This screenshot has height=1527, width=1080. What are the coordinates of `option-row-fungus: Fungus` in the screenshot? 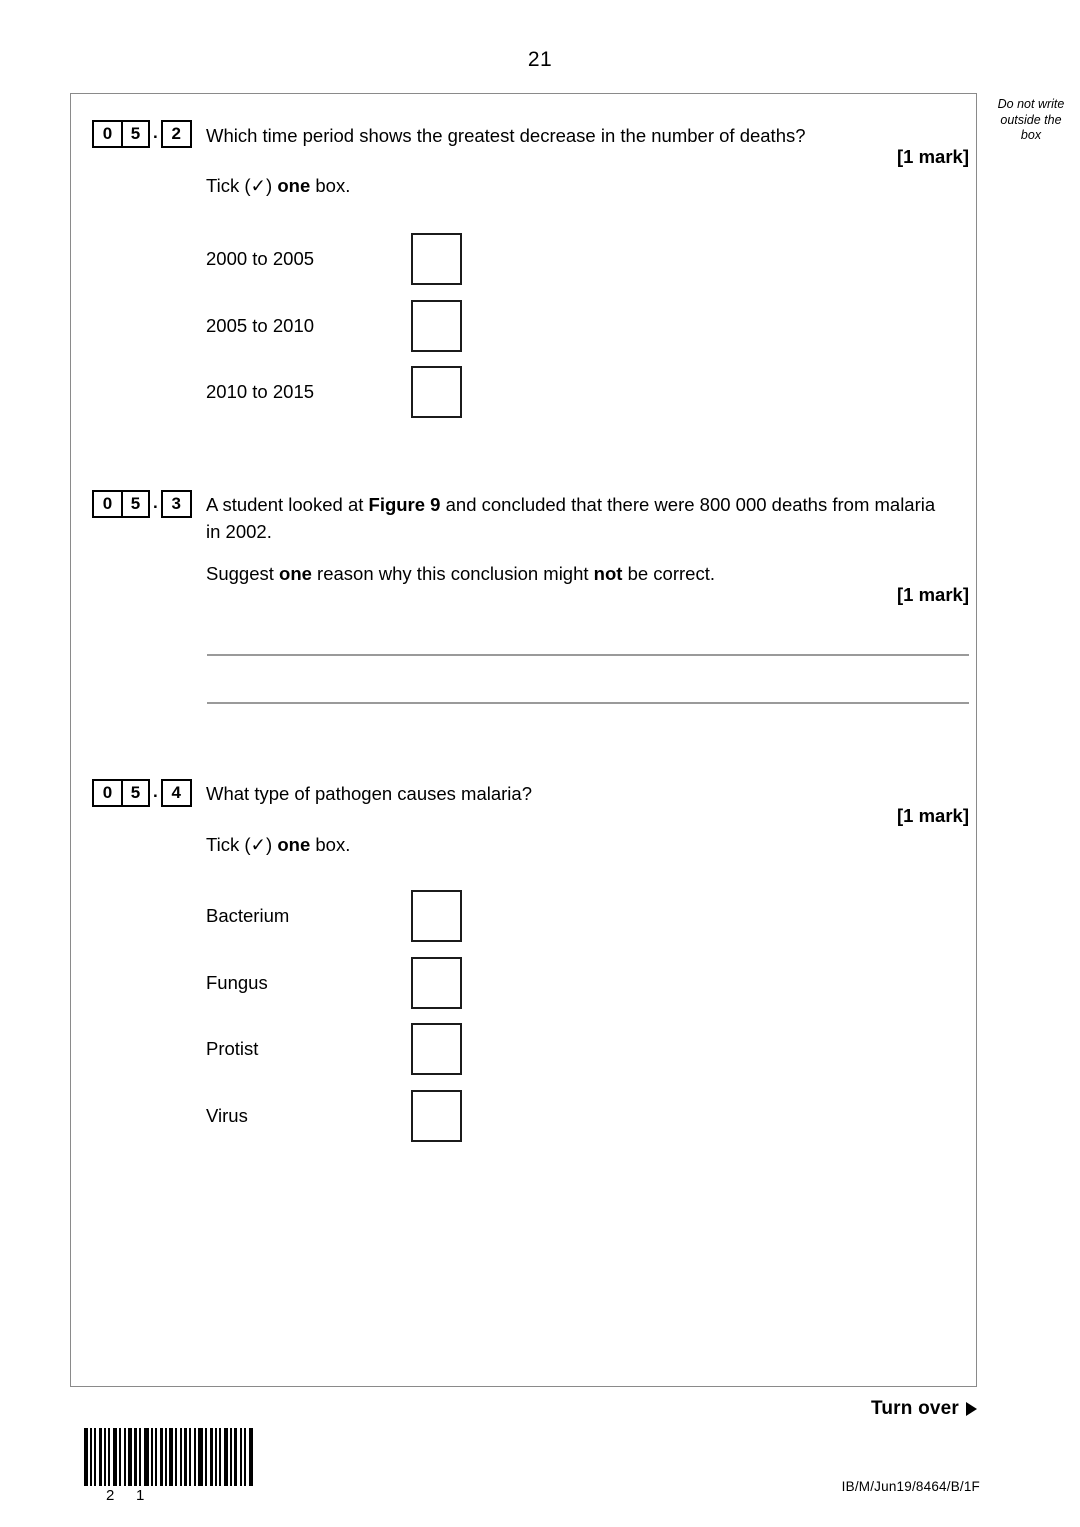 It's located at (334, 983).